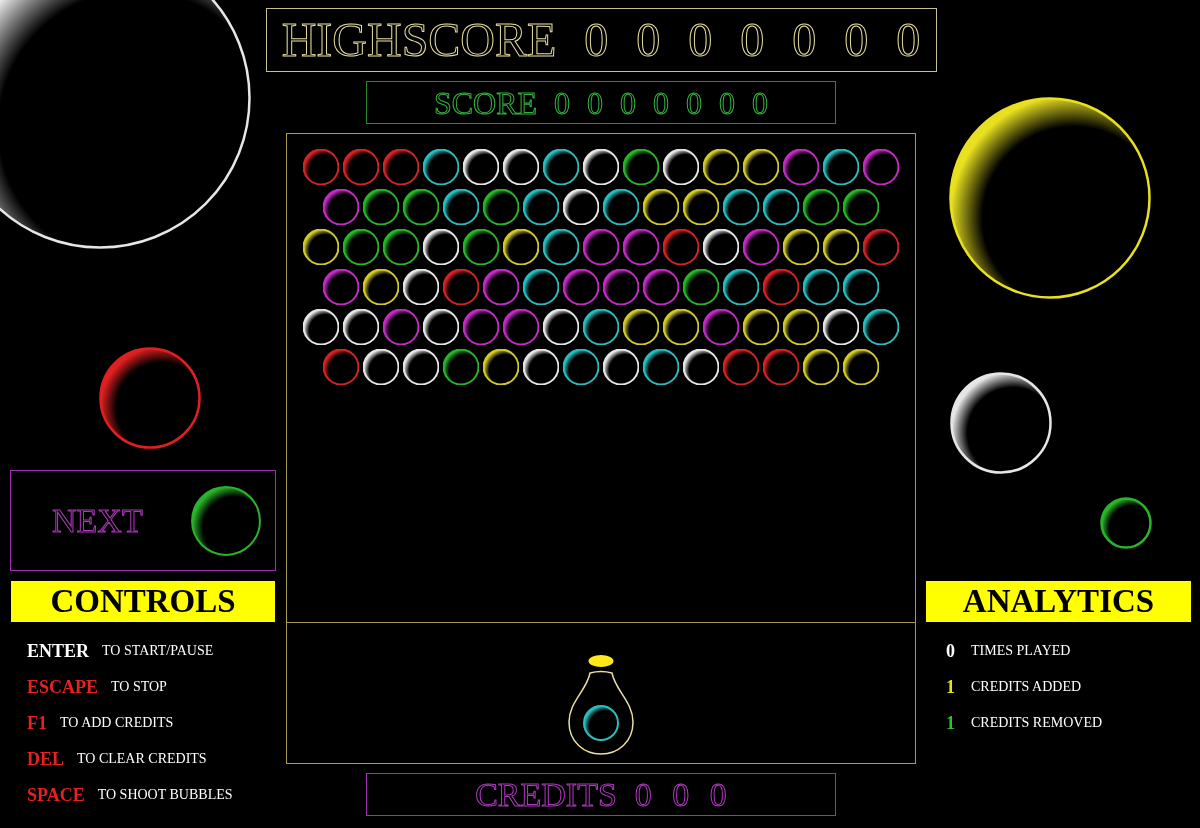 Image resolution: width=1200 pixels, height=828 pixels. Describe the element at coordinates (142, 759) in the screenshot. I see `action-label: TO CLEAR CREDITS` at that location.